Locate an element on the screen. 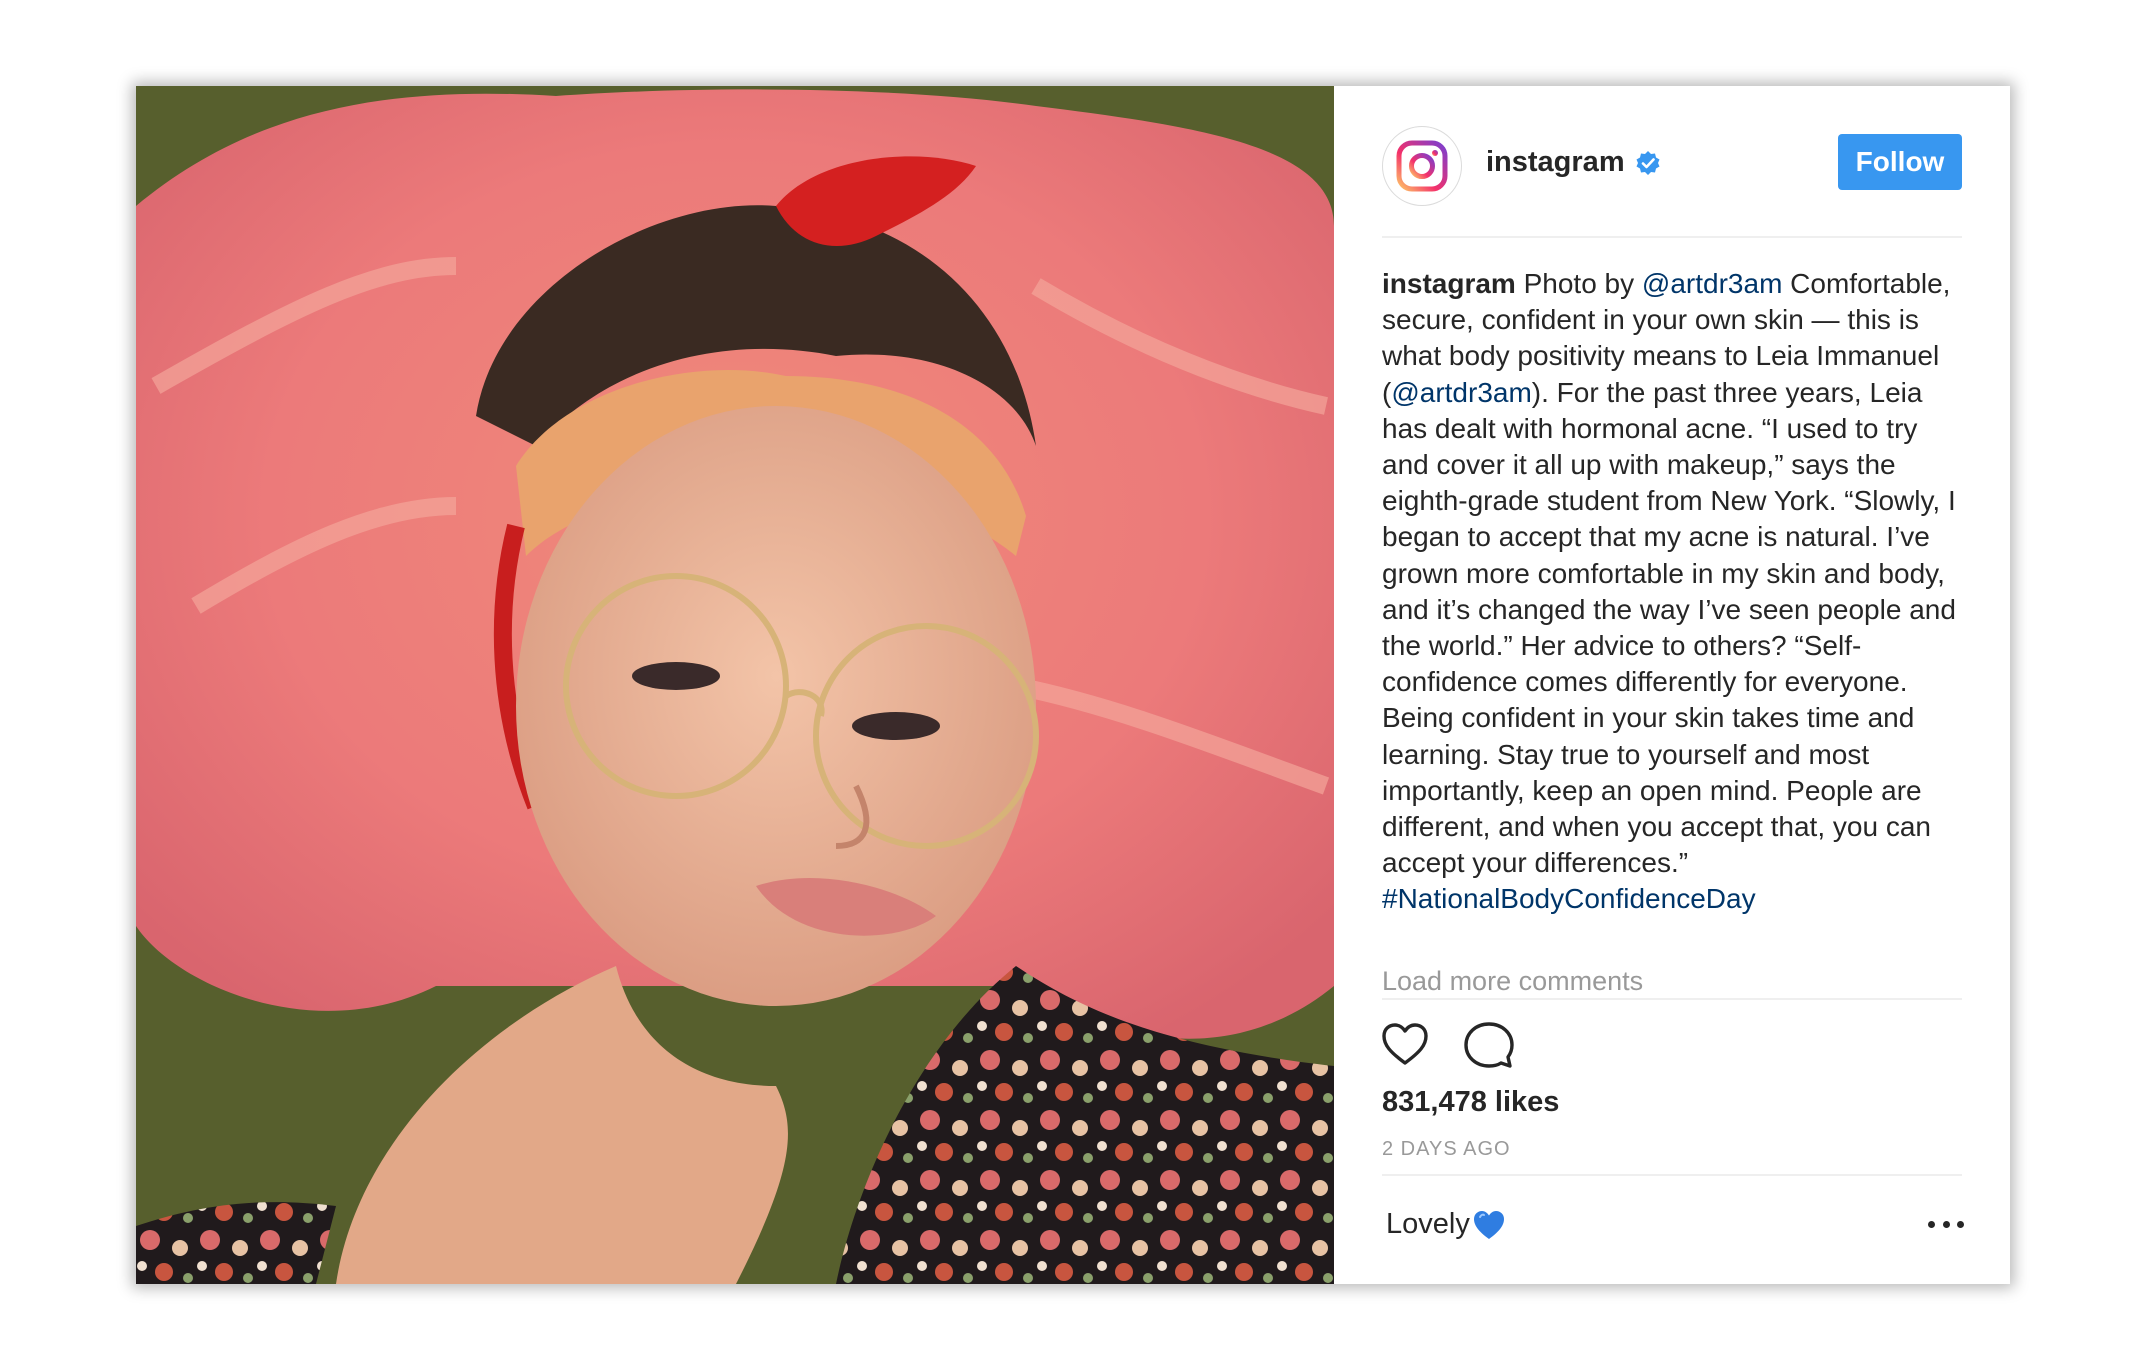  caption-mention-link-2: @artdr3am is located at coordinates (1461, 392).